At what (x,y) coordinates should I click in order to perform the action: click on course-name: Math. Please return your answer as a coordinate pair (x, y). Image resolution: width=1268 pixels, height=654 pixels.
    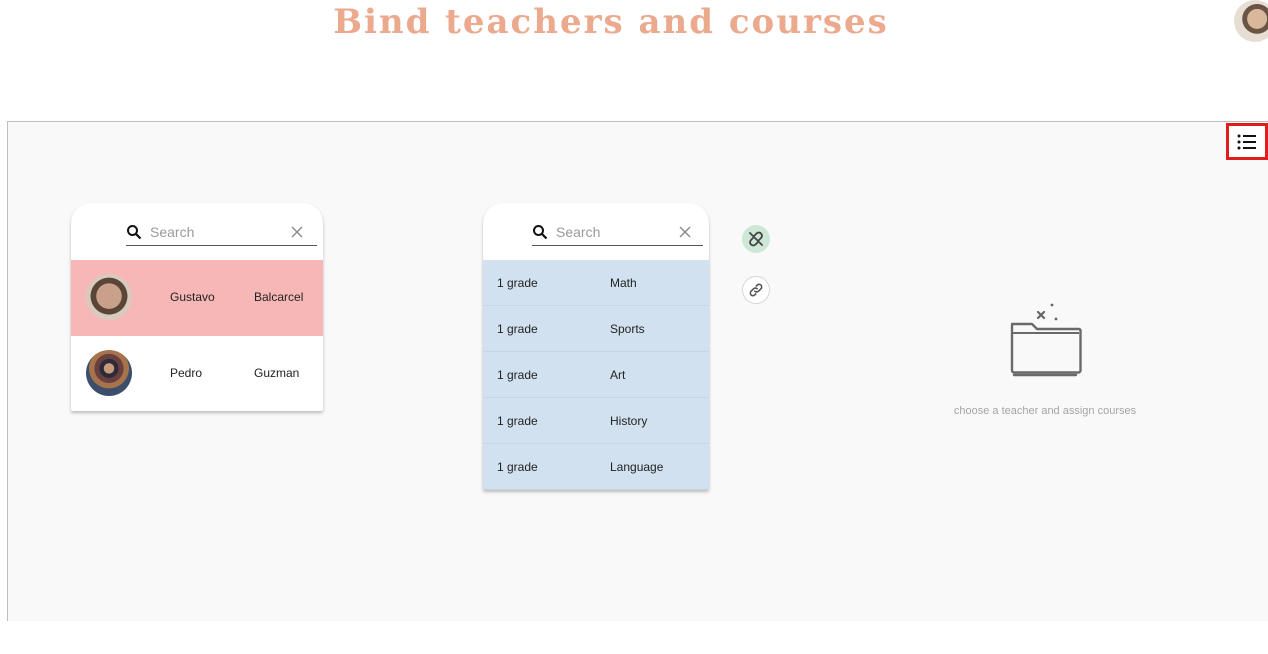
    Looking at the image, I should click on (623, 283).